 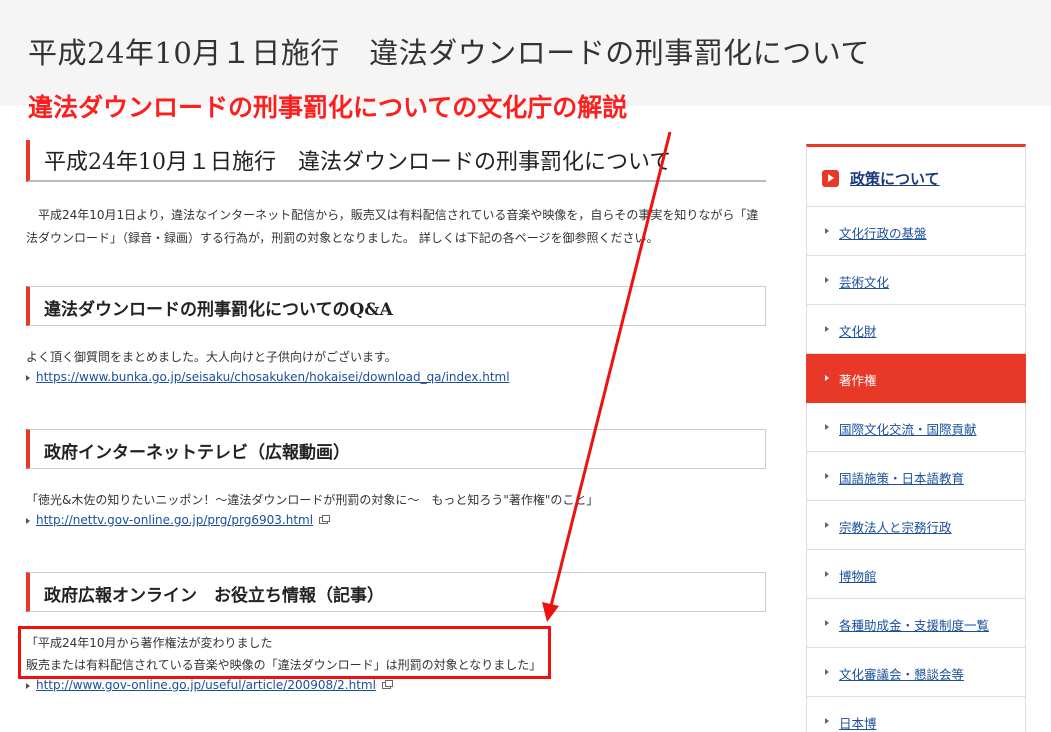 I want to click on annotation-highlight-box, so click(x=284, y=652).